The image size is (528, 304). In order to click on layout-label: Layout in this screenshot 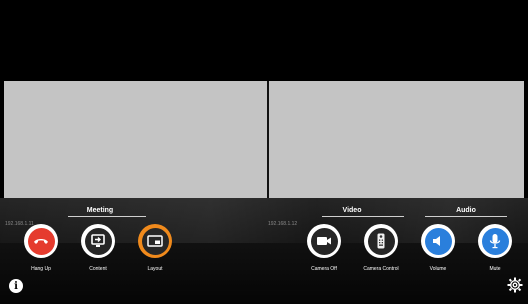, I will do `click(155, 269)`.